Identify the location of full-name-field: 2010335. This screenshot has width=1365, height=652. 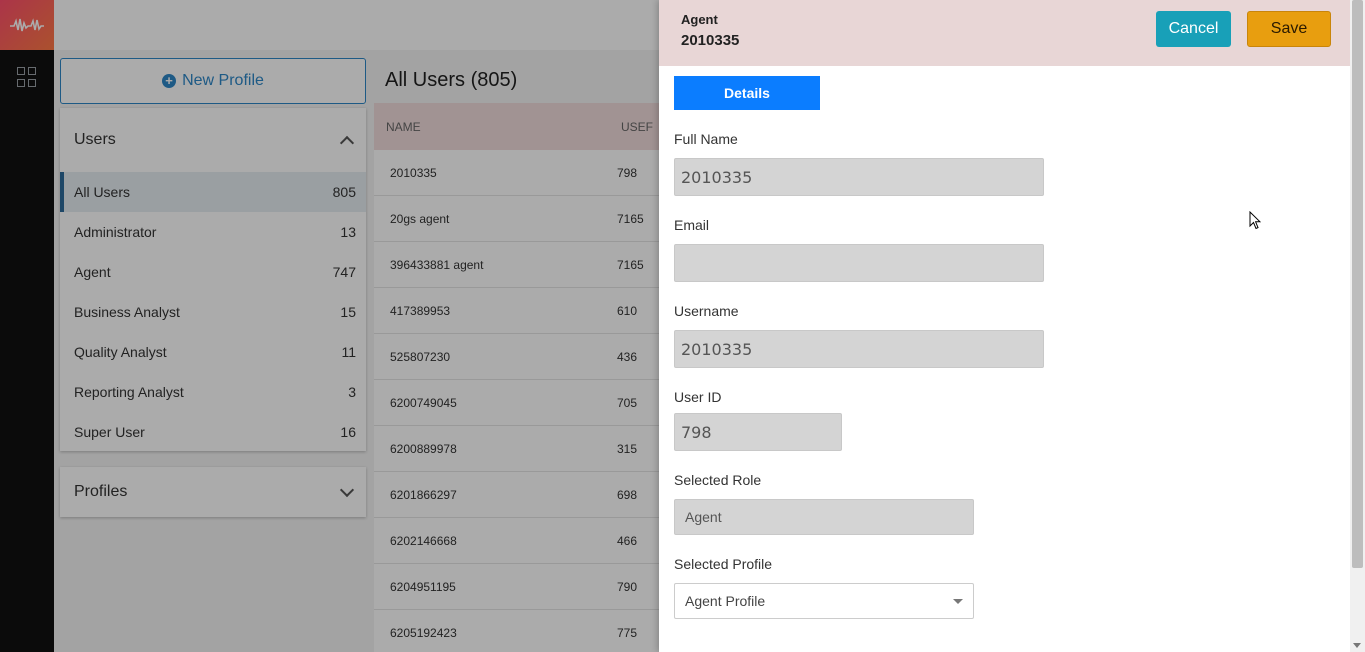
(859, 177).